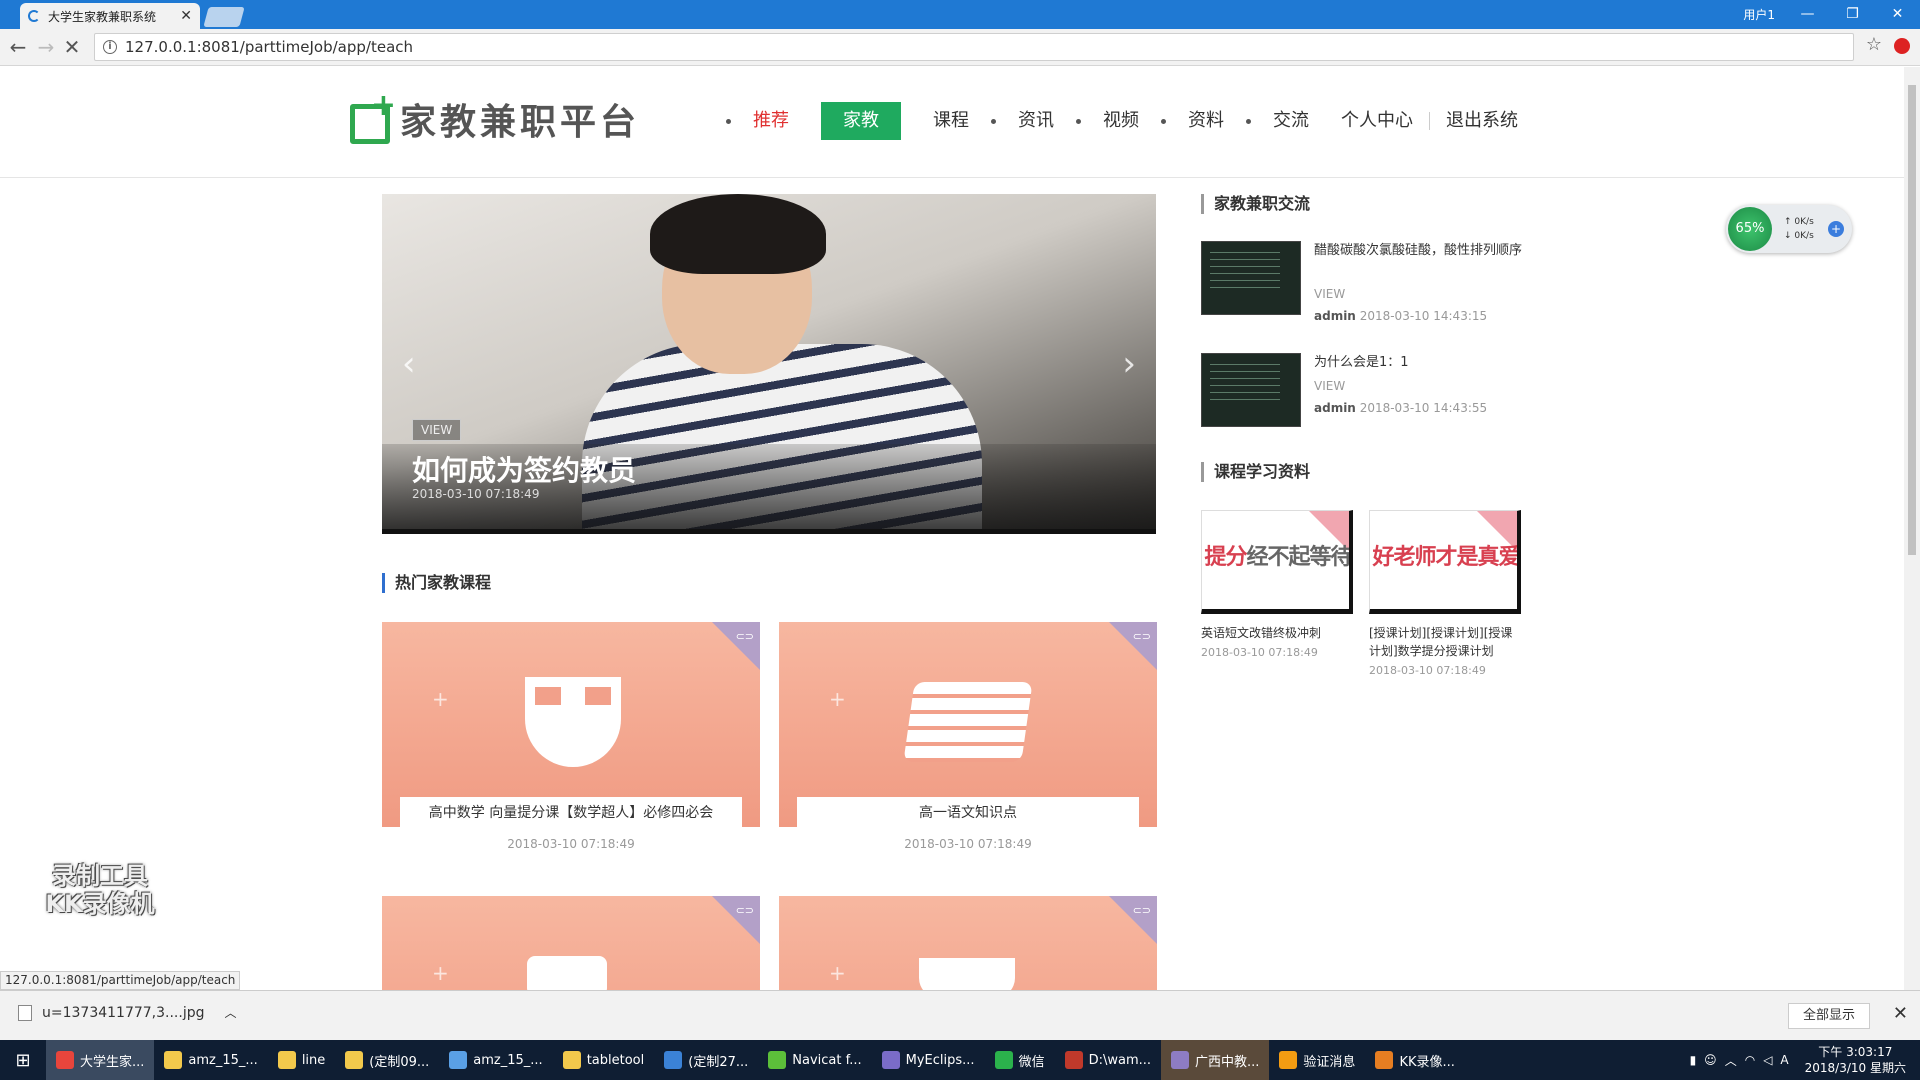 The image size is (1920, 1080). I want to click on taskbar-app-label: line, so click(313, 1060).